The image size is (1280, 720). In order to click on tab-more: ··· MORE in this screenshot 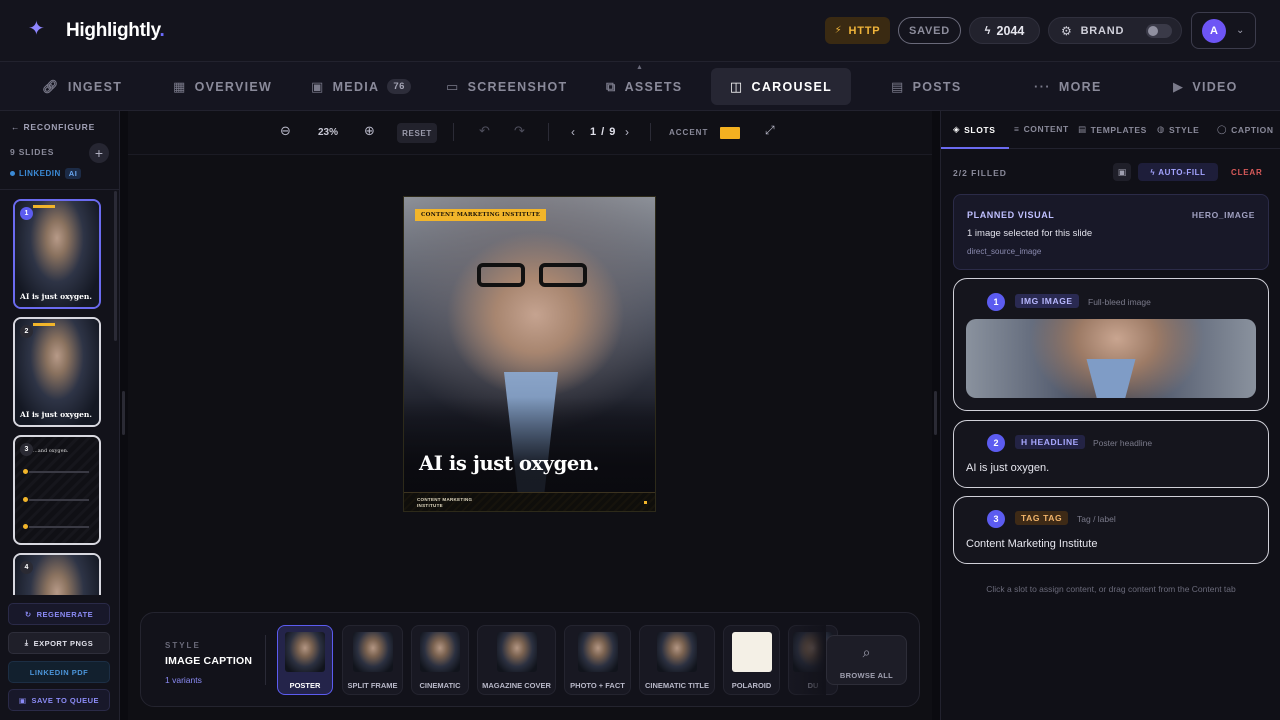, I will do `click(1068, 86)`.